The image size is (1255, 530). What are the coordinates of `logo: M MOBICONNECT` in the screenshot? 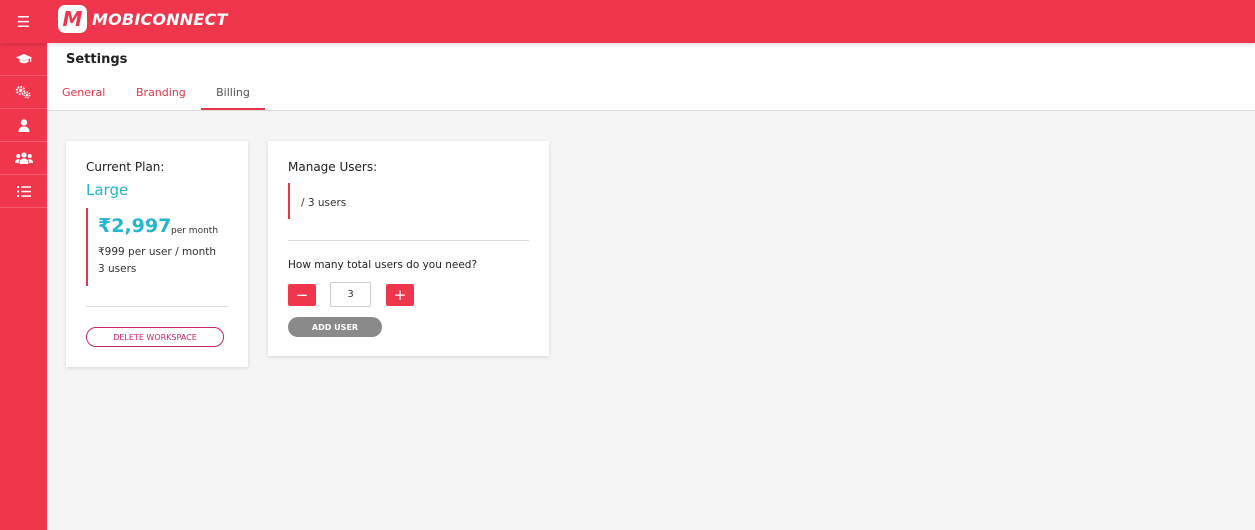 It's located at (143, 19).